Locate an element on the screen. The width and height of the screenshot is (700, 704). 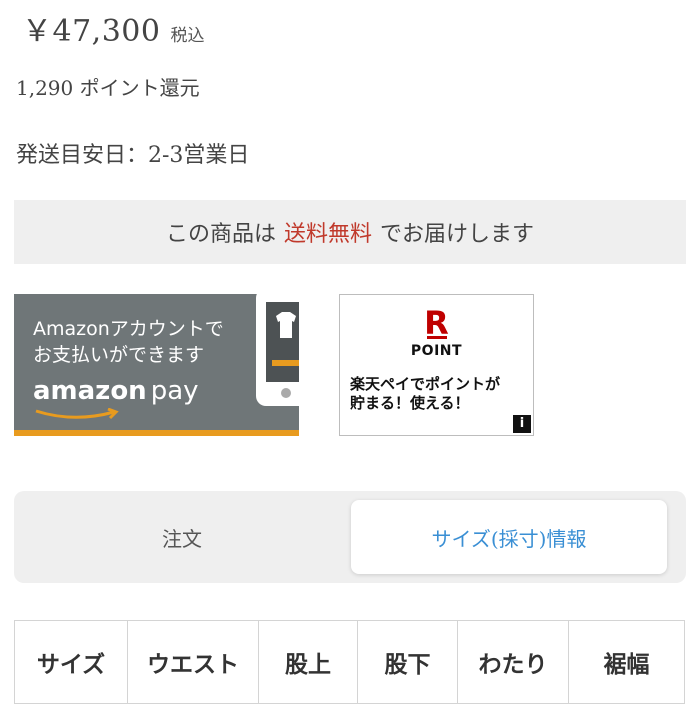
amazon-pay-logo: amazon pay is located at coordinates (116, 391).